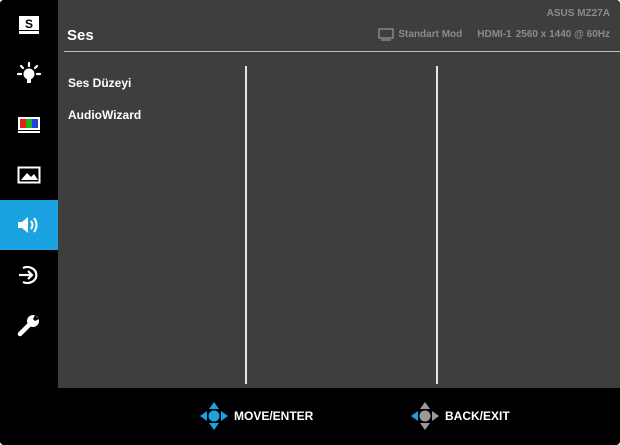 The width and height of the screenshot is (620, 445). I want to click on brightness-icon, so click(29, 72).